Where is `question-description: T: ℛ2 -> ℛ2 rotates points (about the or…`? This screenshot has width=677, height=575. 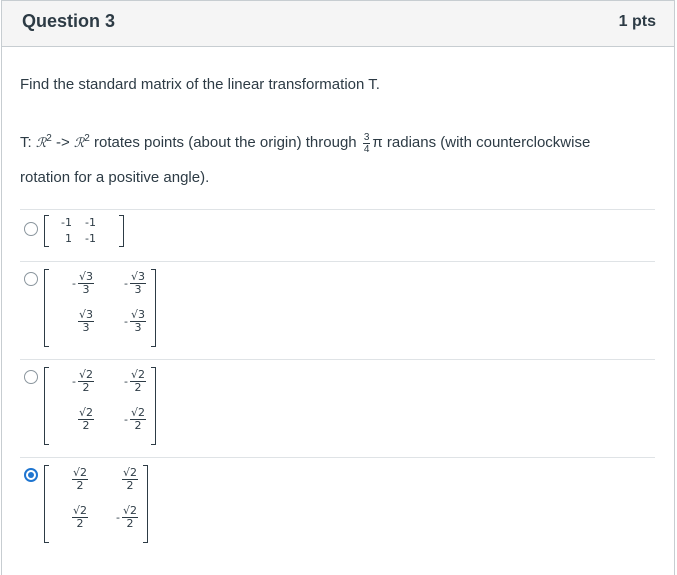 question-description: T: ℛ2 -> ℛ2 rotates points (about the or… is located at coordinates (335, 158).